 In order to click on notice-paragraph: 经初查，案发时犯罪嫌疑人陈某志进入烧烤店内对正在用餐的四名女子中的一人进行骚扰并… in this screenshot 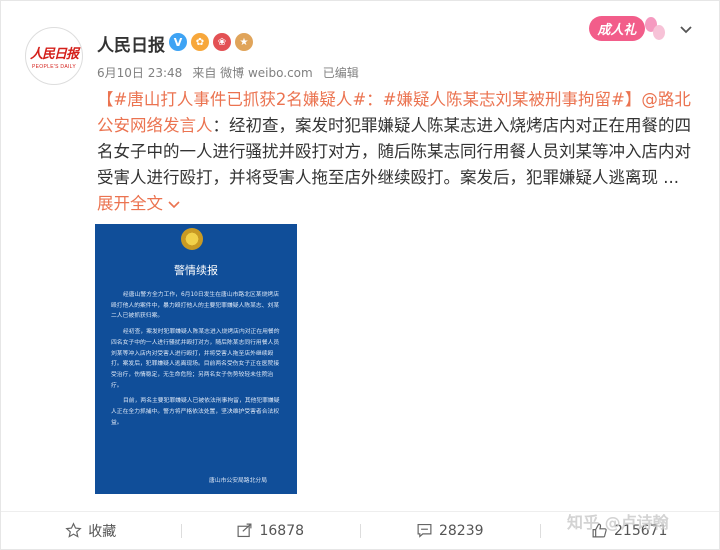, I will do `click(195, 359)`.